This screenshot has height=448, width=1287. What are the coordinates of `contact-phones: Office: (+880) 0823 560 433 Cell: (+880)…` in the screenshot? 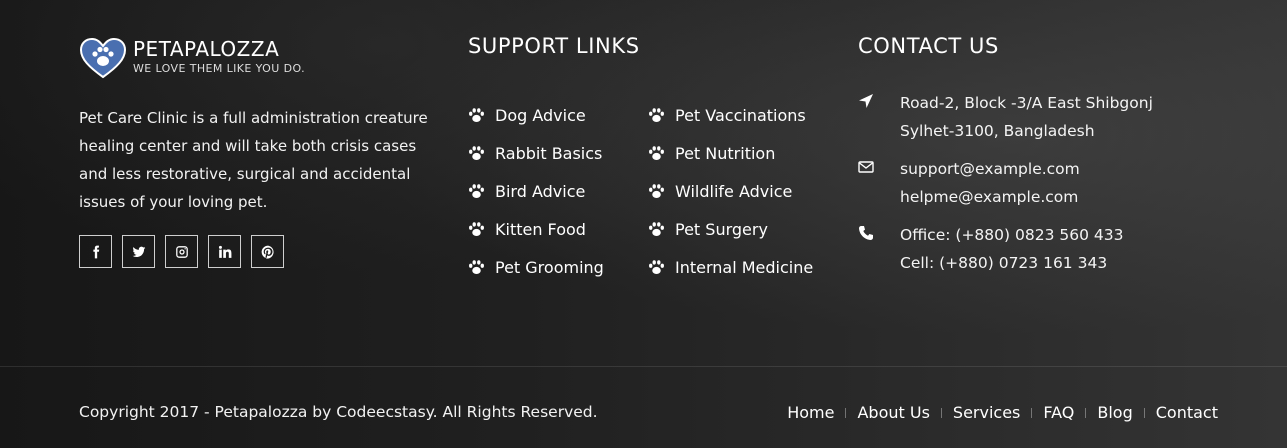 It's located at (990, 249).